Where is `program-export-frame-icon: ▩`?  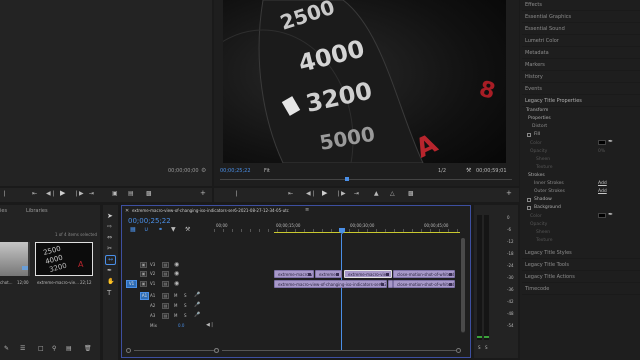 program-export-frame-icon: ▩ is located at coordinates (411, 193).